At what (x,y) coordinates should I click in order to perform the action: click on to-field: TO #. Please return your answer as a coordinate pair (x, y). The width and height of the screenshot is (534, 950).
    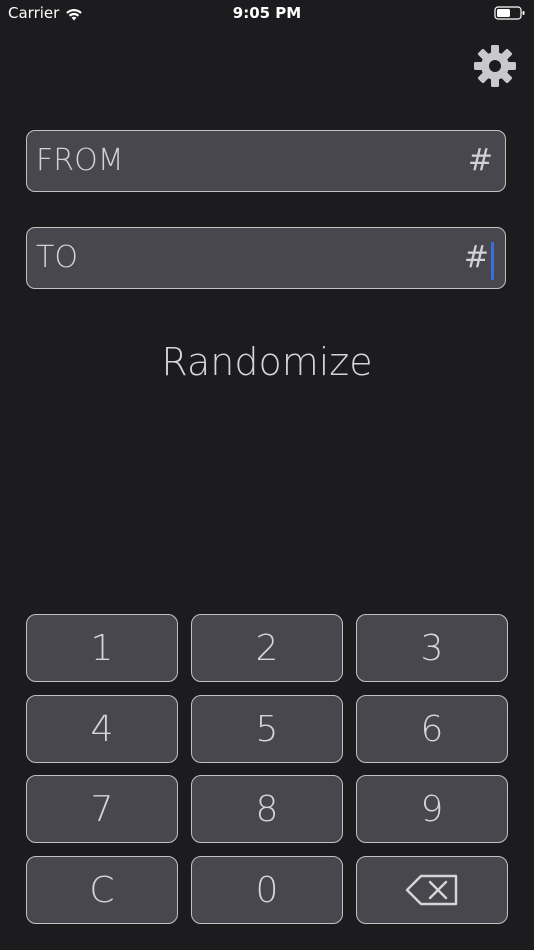
    Looking at the image, I should click on (266, 258).